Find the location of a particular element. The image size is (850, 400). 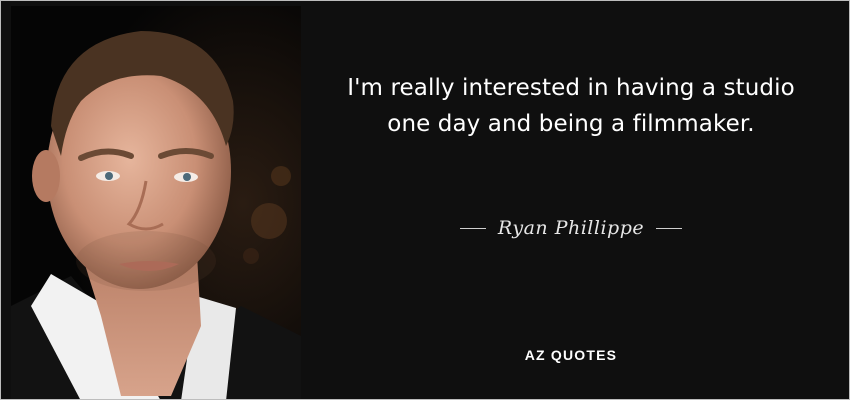

author-attribution: Ryan Phillippe is located at coordinates (571, 228).